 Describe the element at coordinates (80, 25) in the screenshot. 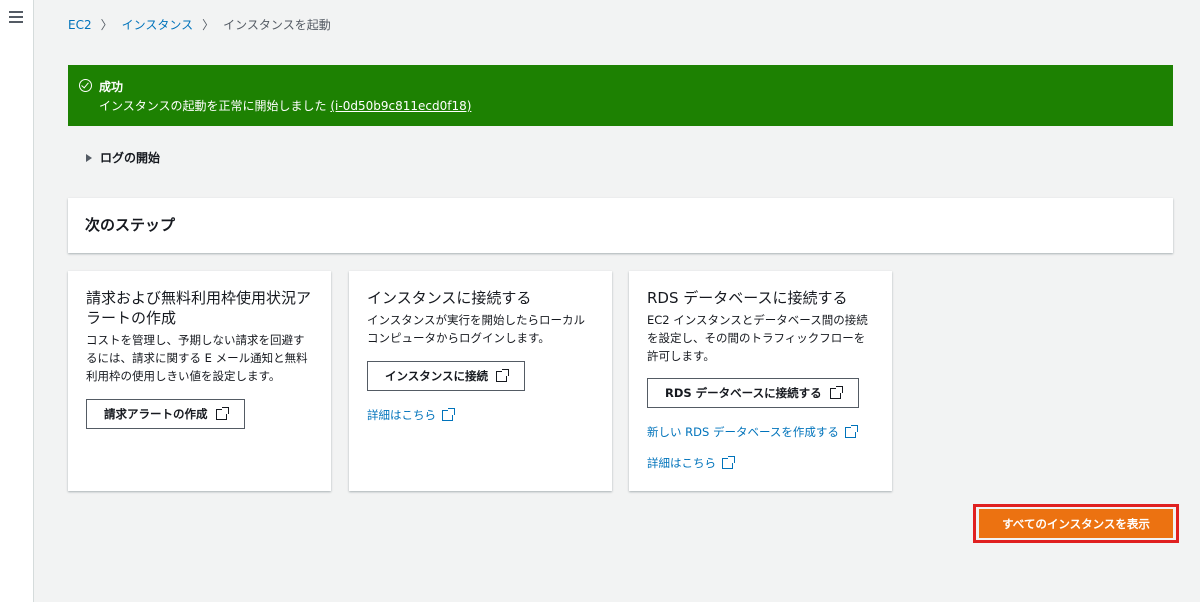

I see `breadcrumb-ec2: EC2` at that location.